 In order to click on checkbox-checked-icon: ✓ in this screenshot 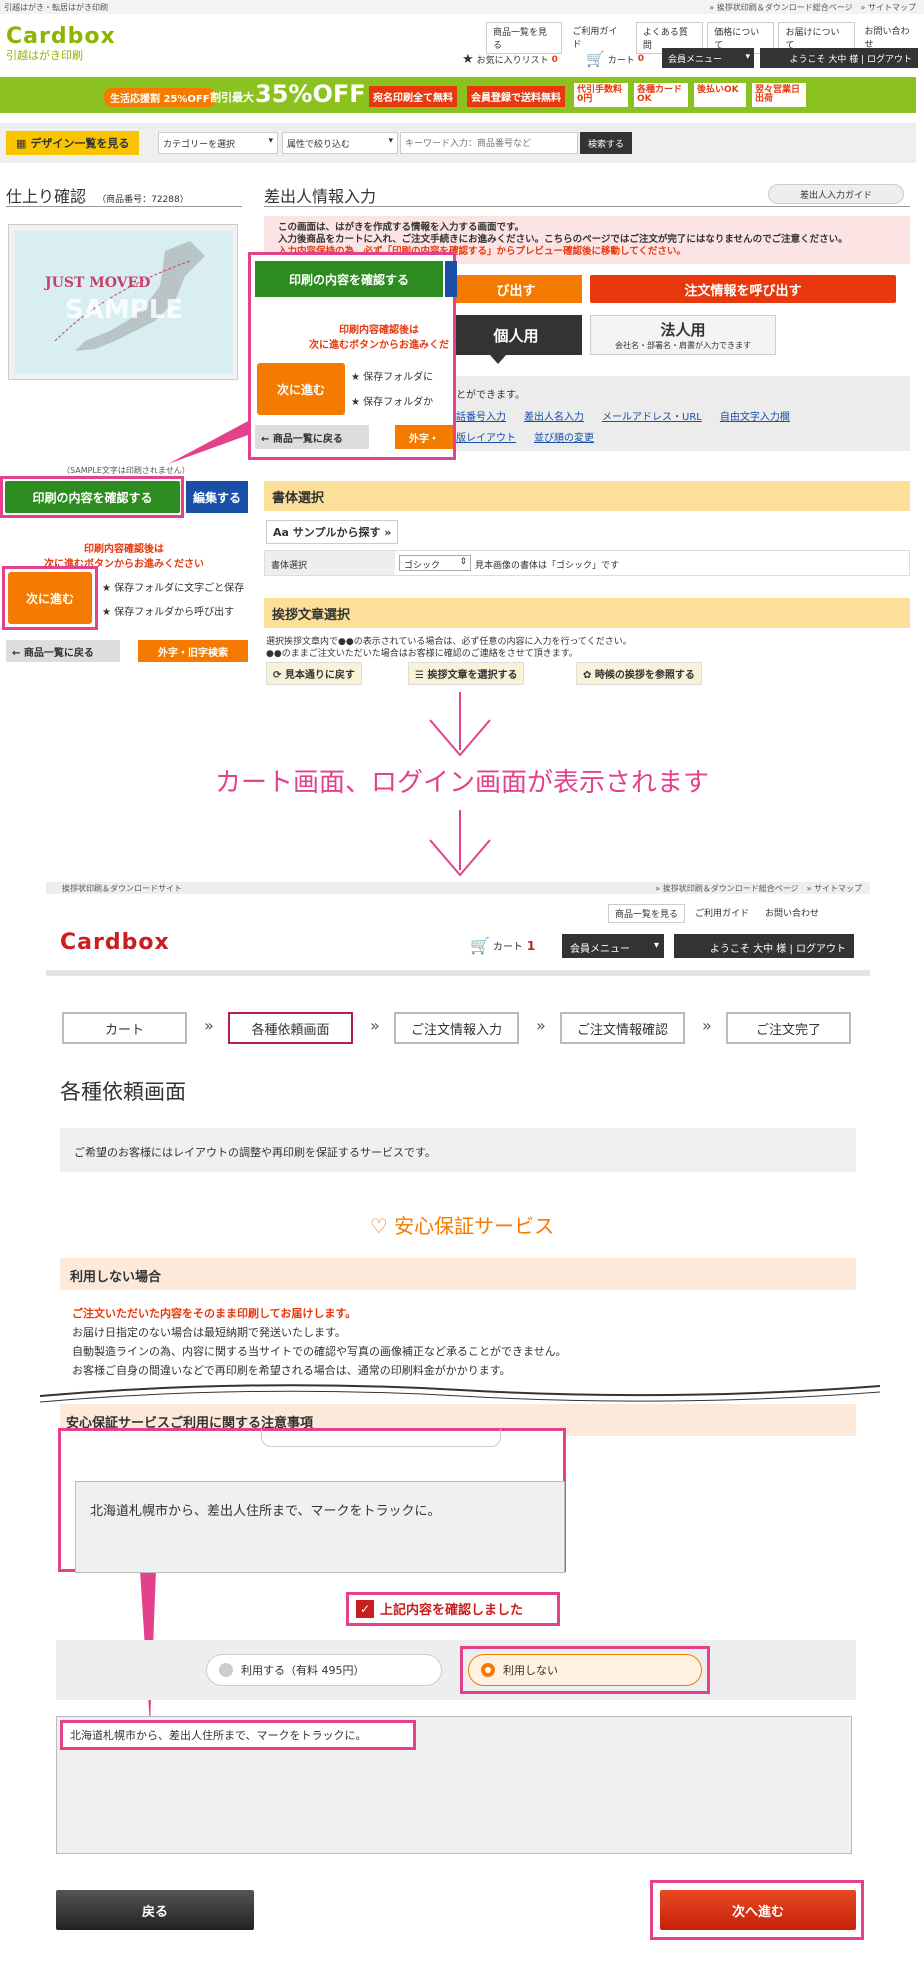, I will do `click(365, 1608)`.